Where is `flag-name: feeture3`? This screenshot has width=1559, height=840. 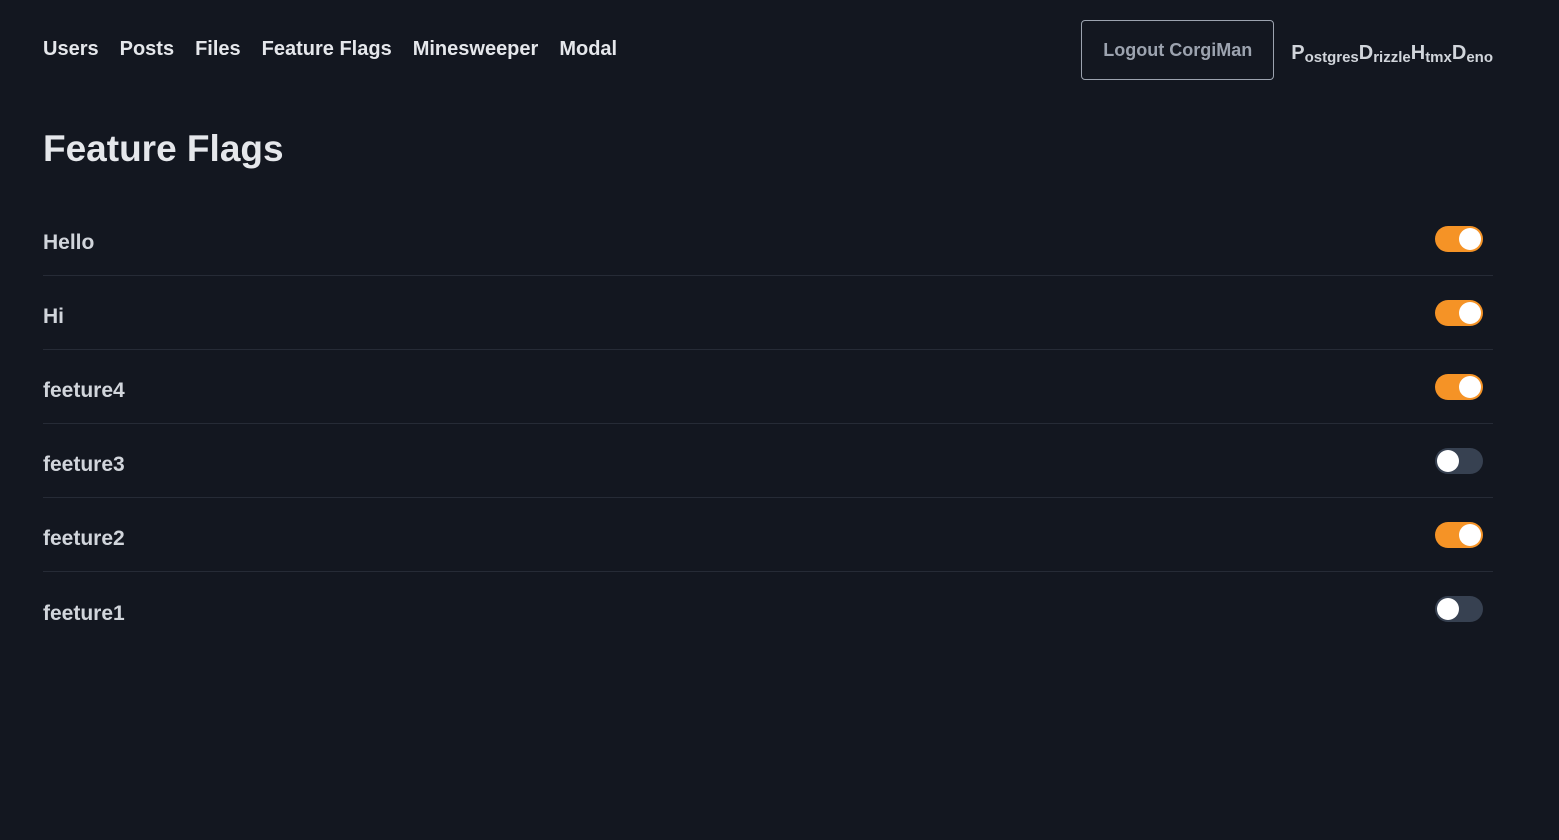
flag-name: feeture3 is located at coordinates (84, 464).